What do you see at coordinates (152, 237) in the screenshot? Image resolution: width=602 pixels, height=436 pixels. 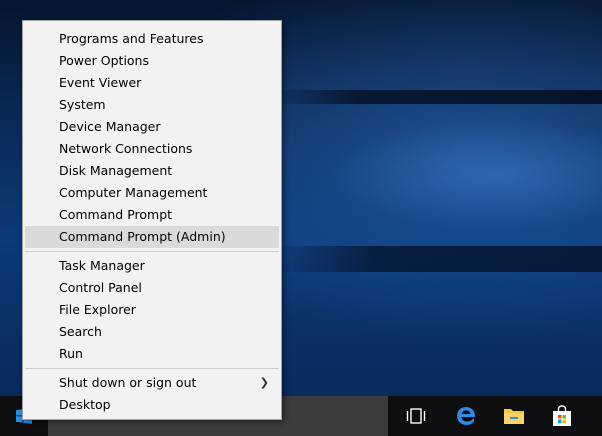 I see `menu-item-command-prompt-admin: Command Prompt (Admin)` at bounding box center [152, 237].